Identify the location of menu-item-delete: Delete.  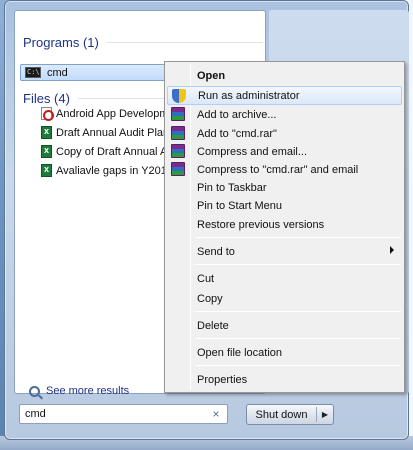
(284, 325).